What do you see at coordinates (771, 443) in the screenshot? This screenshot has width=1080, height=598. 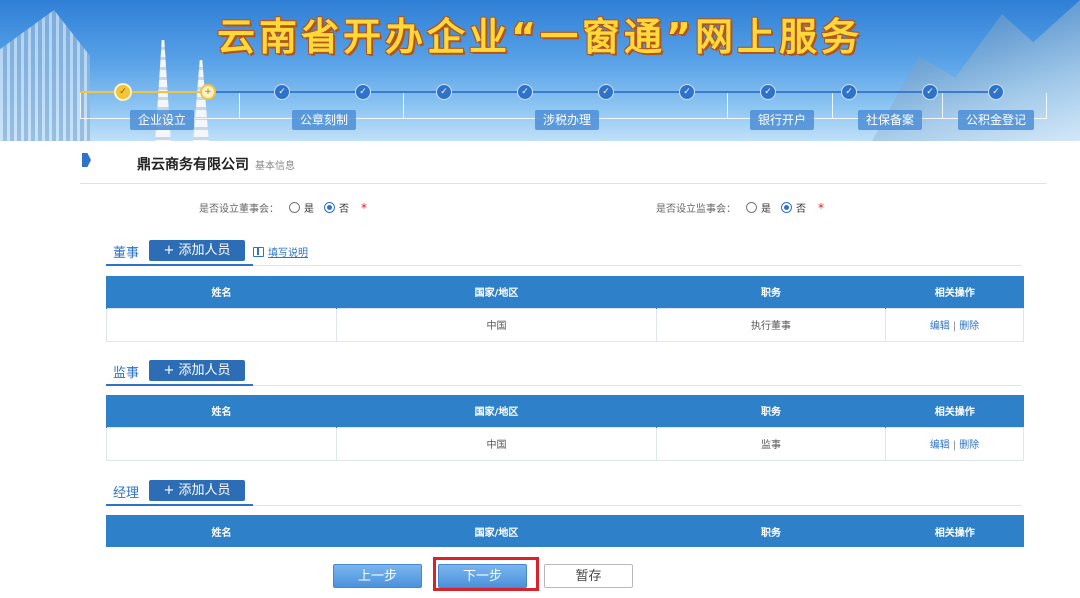 I see `cell-position: 监事` at bounding box center [771, 443].